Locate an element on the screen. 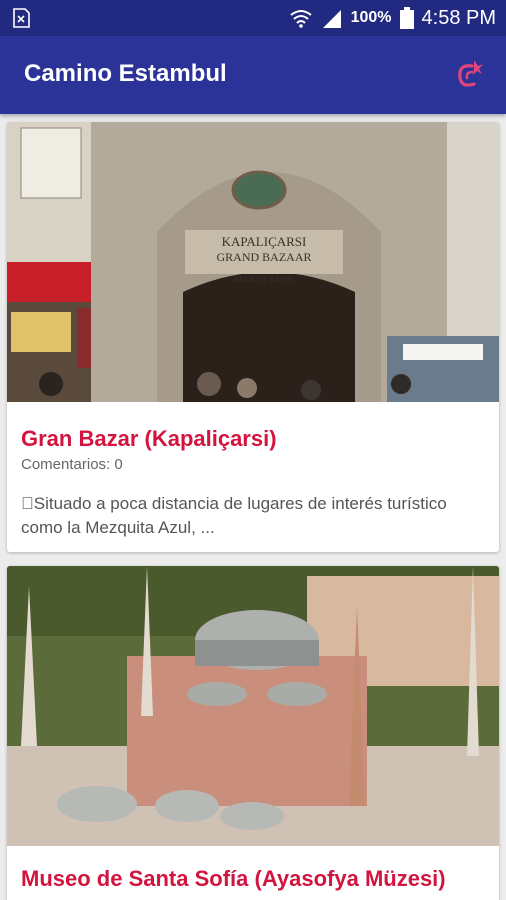 The image size is (506, 900). image-sign-line-2: GRAND BAZAAR is located at coordinates (263, 257).